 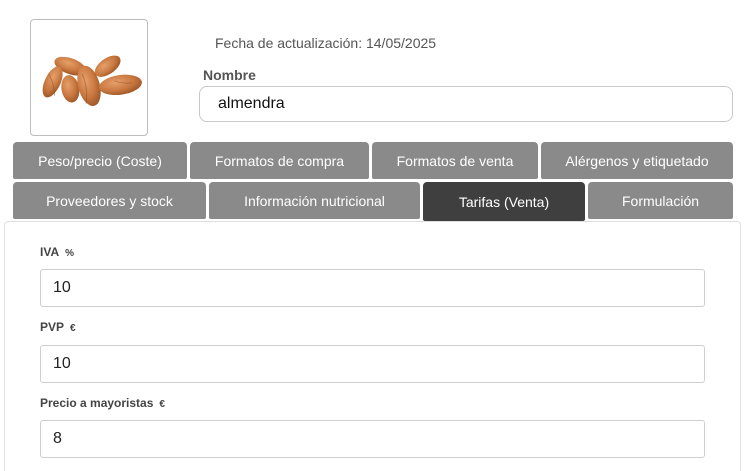 I want to click on name-input, so click(x=466, y=104).